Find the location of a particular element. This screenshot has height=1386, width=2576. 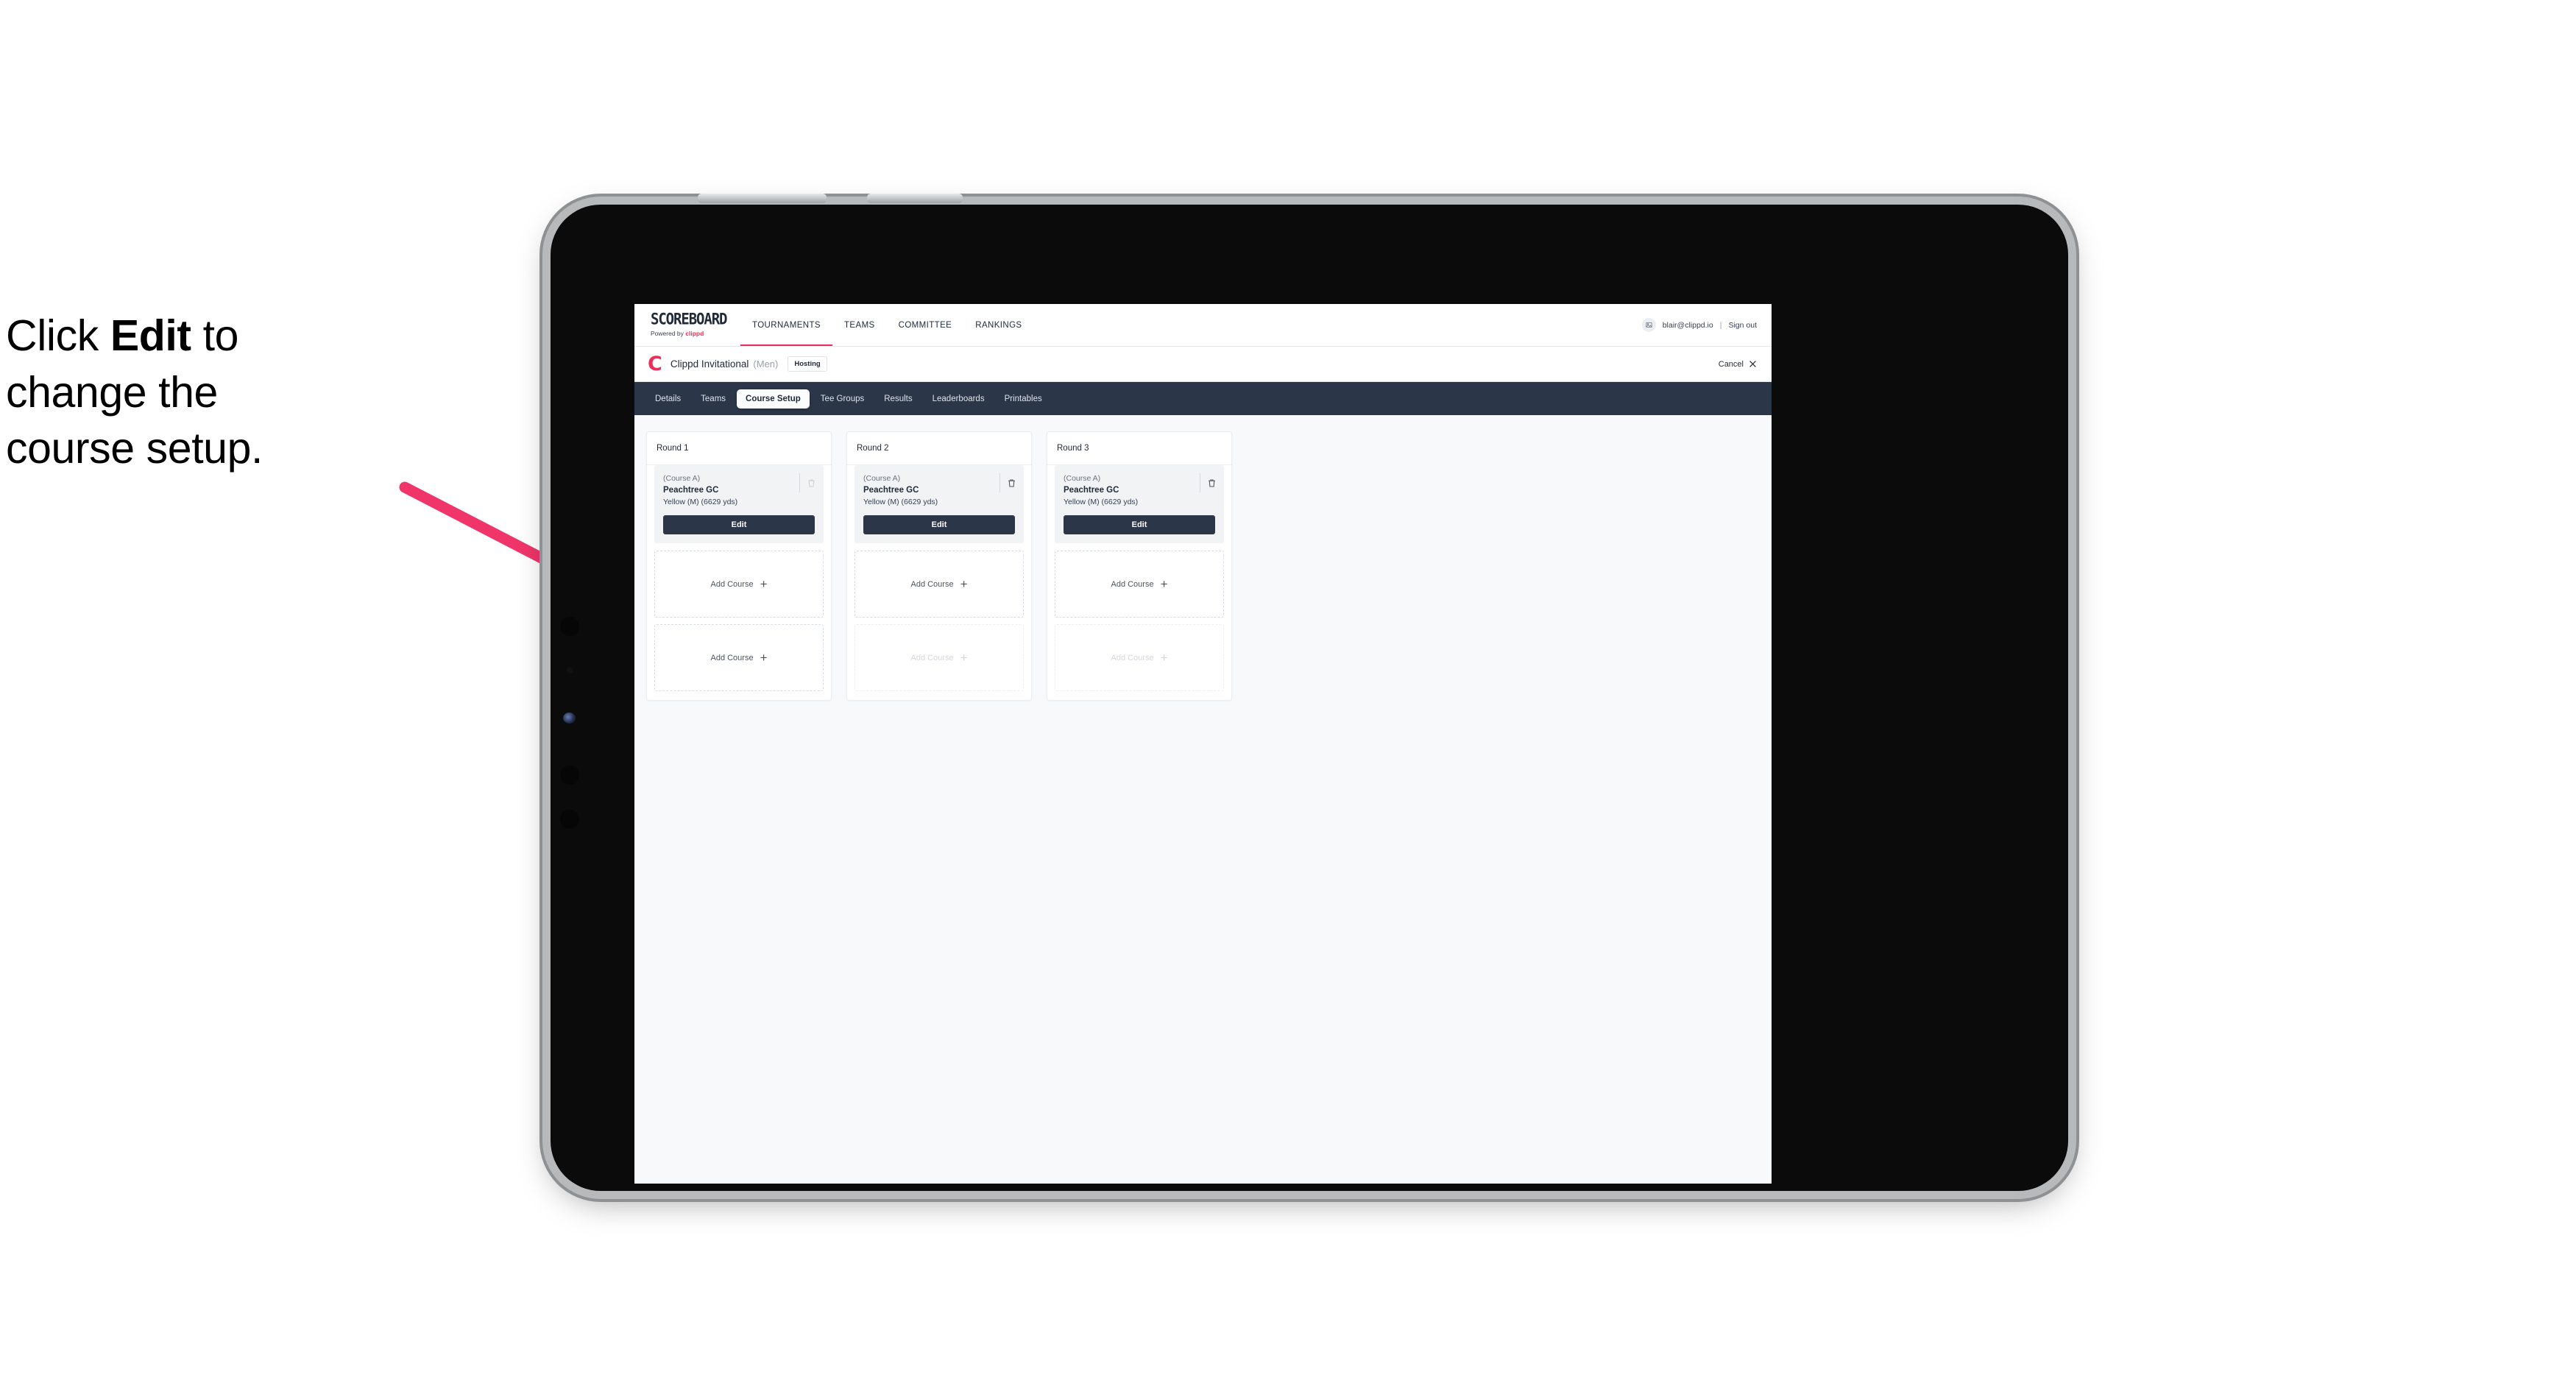

nav-item-rankings: RANKINGS is located at coordinates (998, 325).